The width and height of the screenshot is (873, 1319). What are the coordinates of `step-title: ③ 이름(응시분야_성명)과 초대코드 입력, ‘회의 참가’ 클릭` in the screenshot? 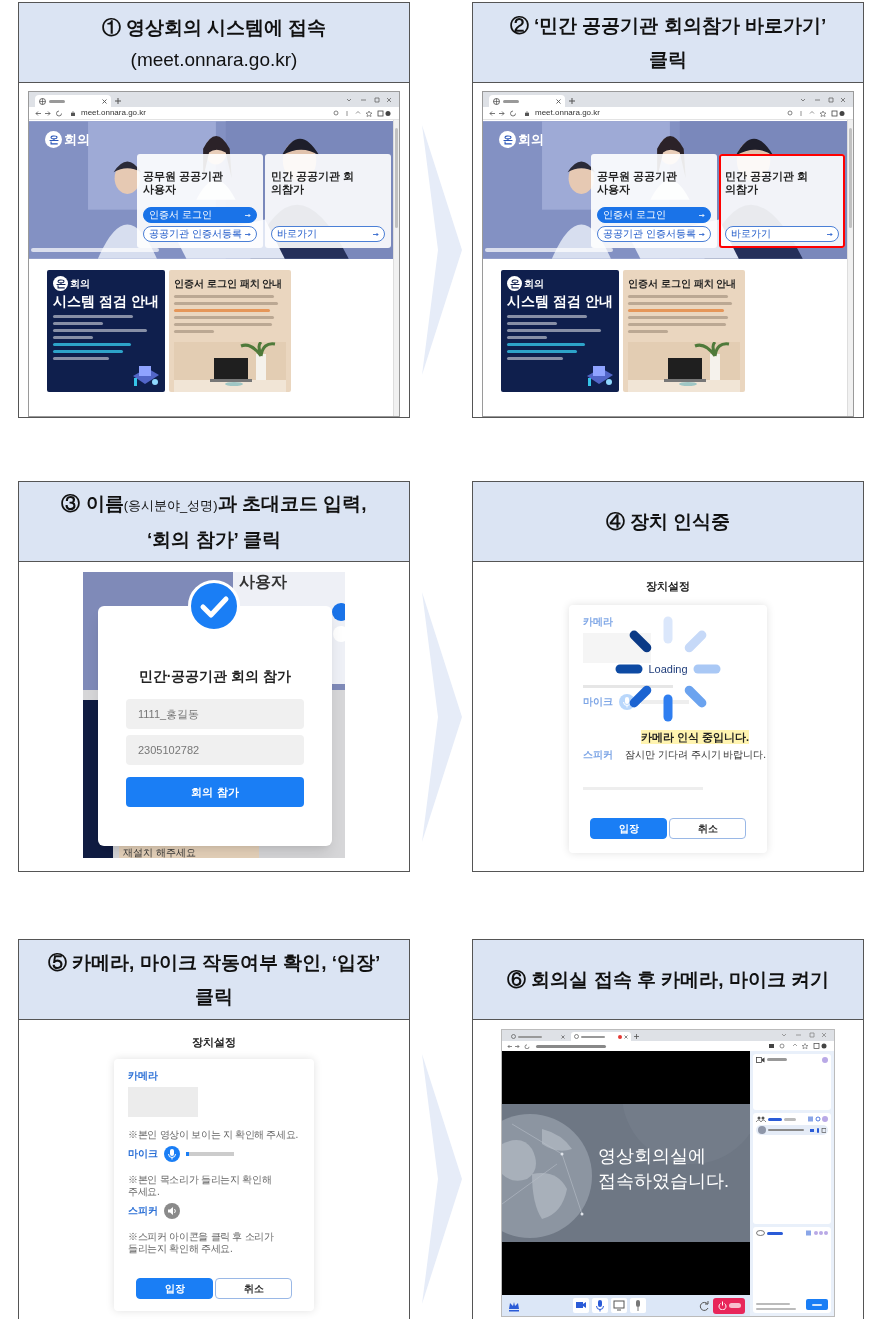 It's located at (214, 521).